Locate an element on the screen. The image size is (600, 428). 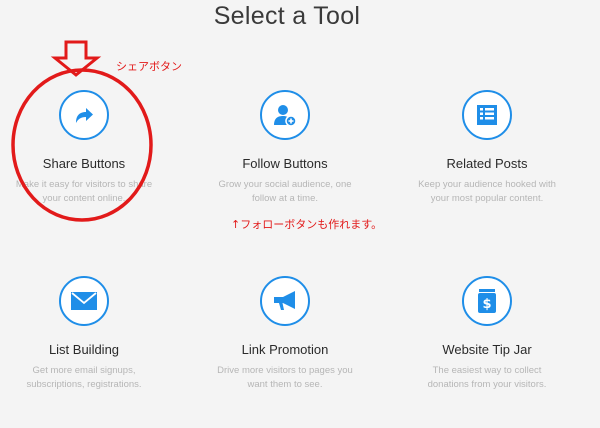
tool-name: Follow Buttons is located at coordinates (285, 163).